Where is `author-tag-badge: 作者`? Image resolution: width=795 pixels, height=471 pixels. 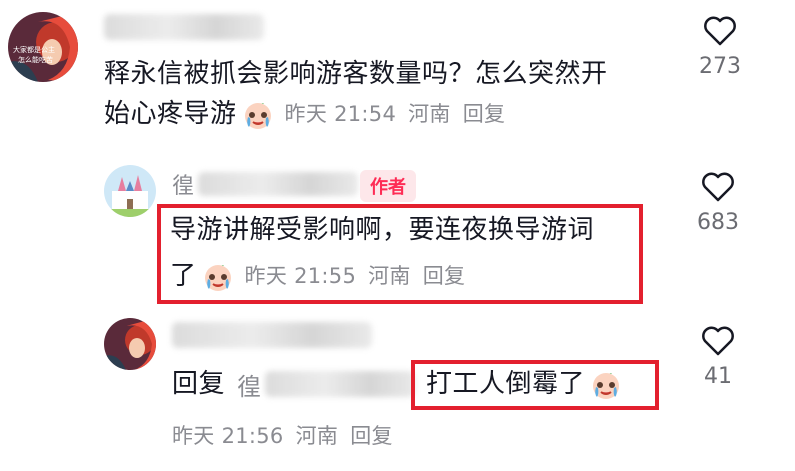 author-tag-badge: 作者 is located at coordinates (388, 186).